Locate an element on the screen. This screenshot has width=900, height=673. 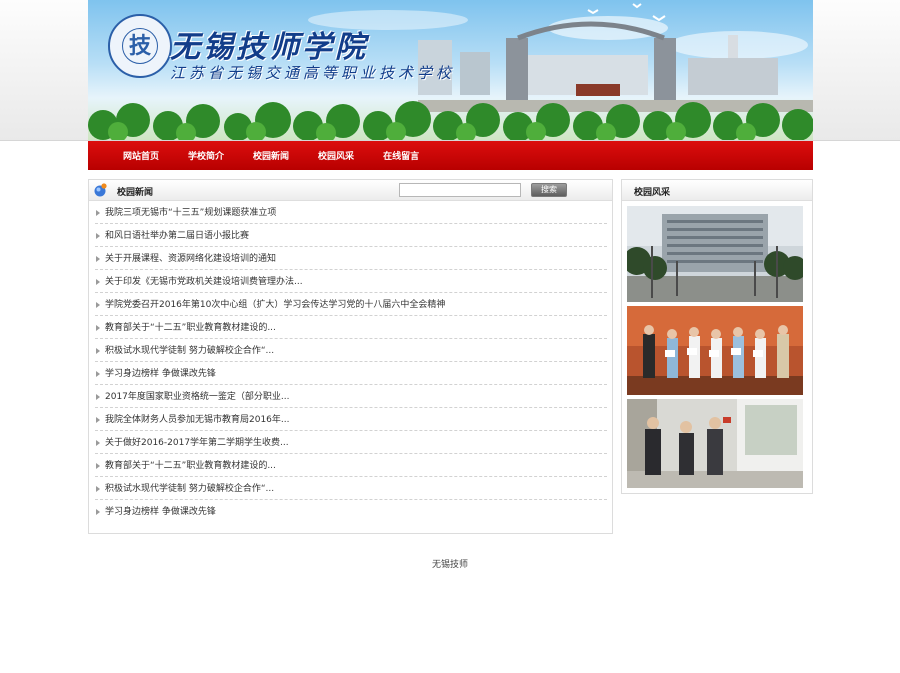
nav-item-home: 网站首页 is located at coordinates (141, 155).